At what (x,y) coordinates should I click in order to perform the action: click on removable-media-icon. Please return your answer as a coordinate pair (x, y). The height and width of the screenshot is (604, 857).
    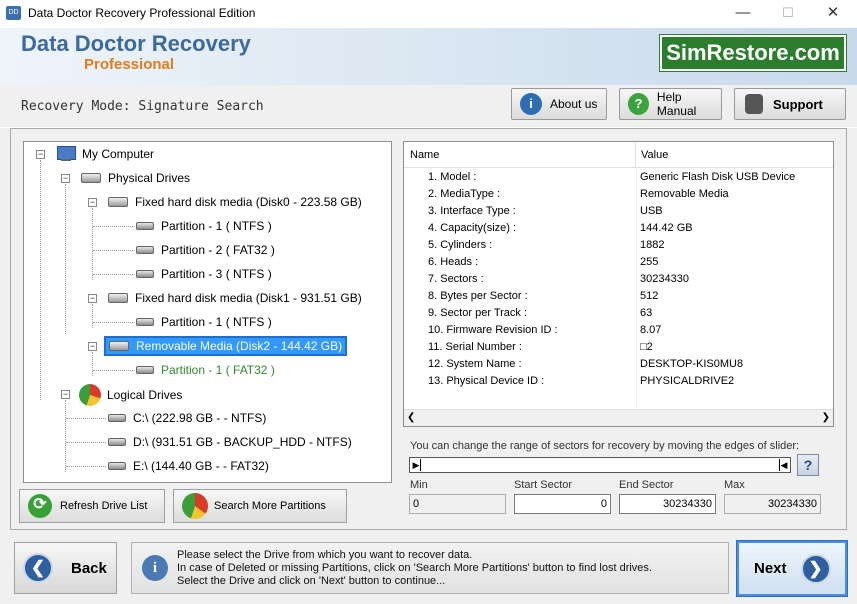
    Looking at the image, I should click on (119, 346).